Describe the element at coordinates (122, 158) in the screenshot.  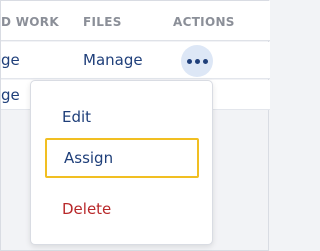
I see `menu-item-assign: Assign` at that location.